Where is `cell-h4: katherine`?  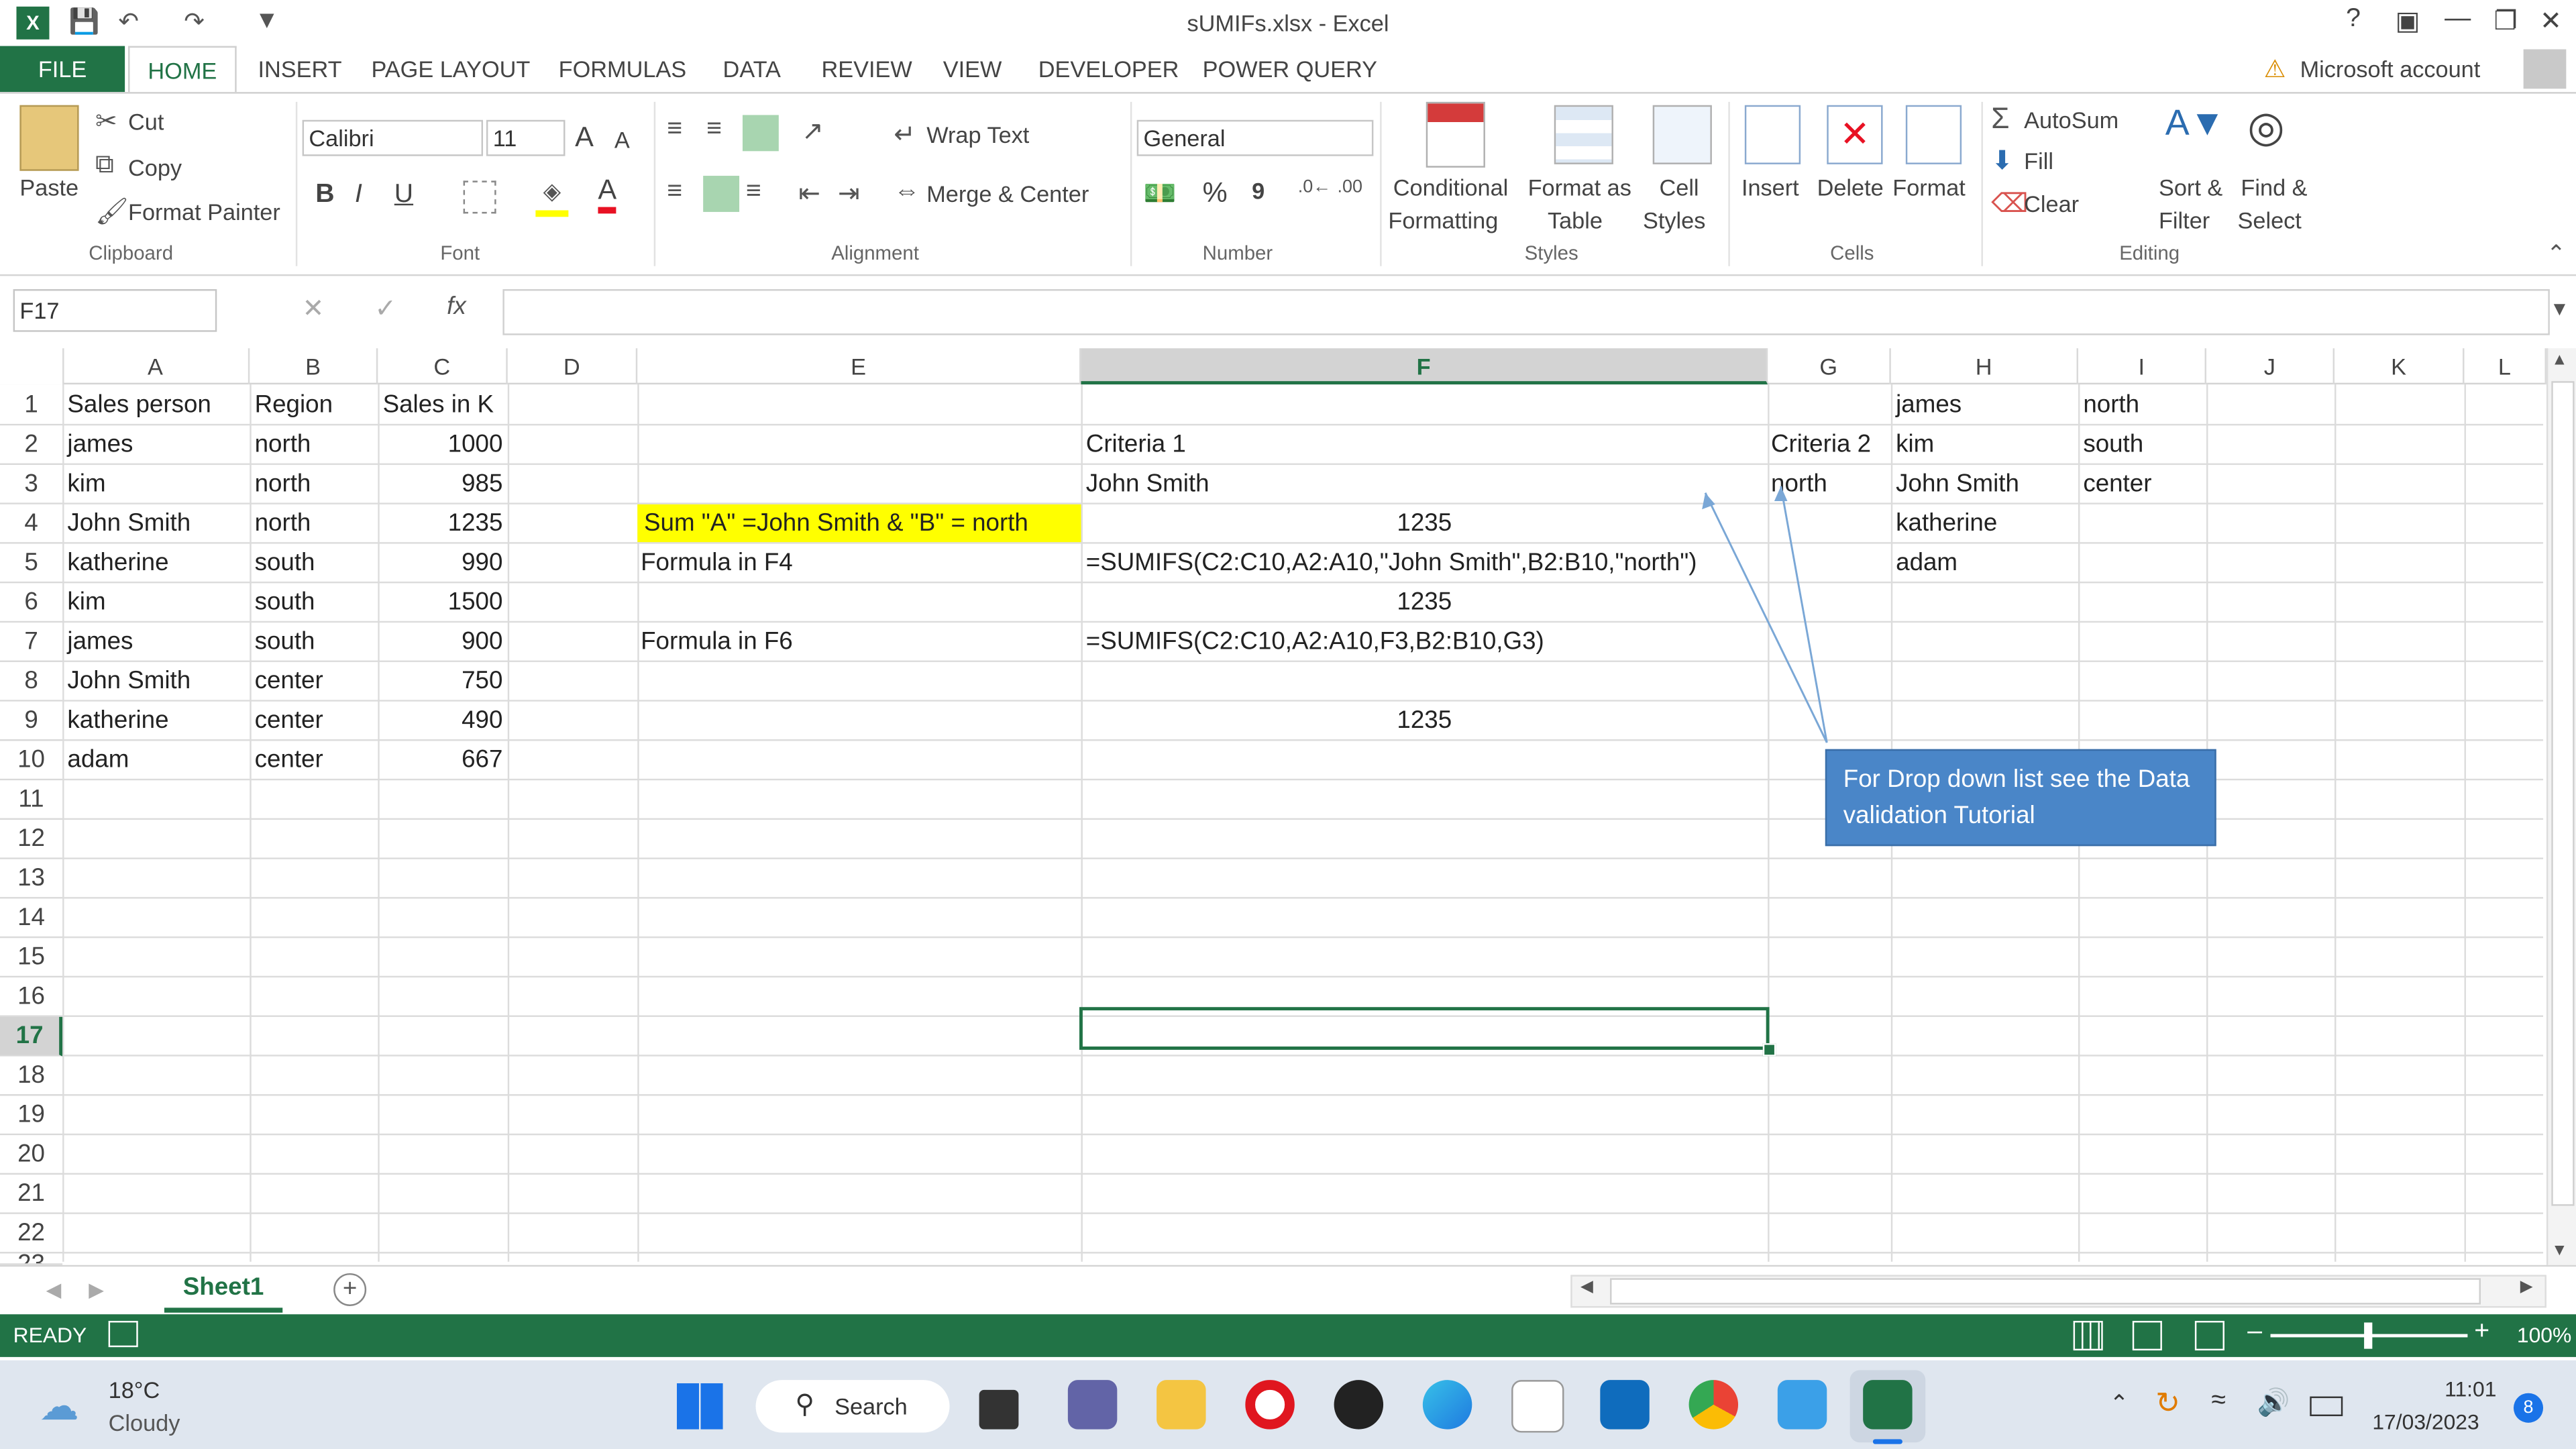
cell-h4: katherine is located at coordinates (1946, 523).